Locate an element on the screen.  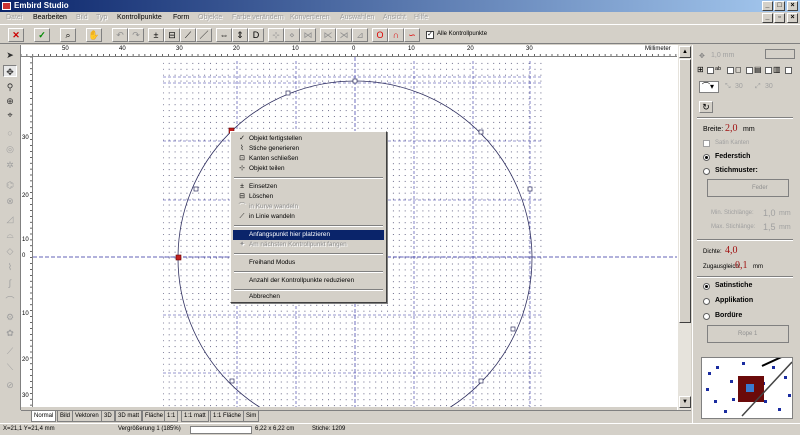
arc-shape-icon: ∩ is located at coordinates (396, 35).